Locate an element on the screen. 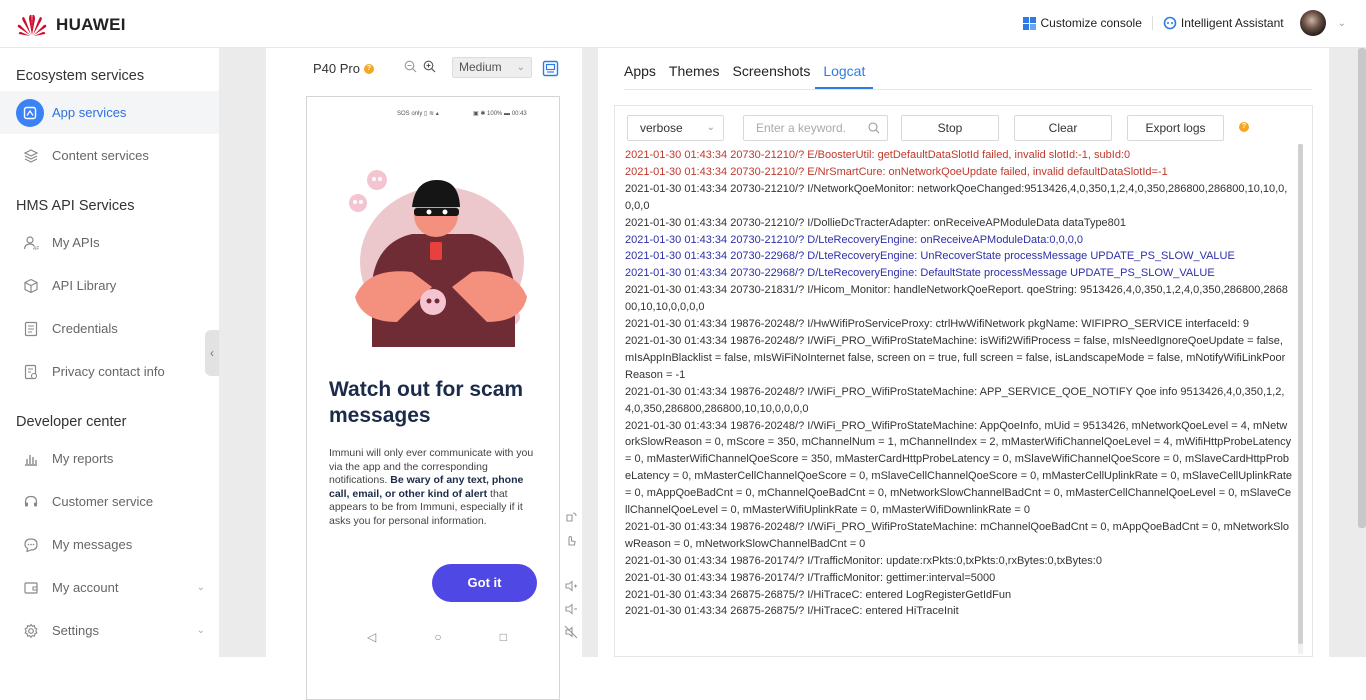 Image resolution: width=1366 pixels, height=700 pixels. sidebar-item-label: Content services is located at coordinates (100, 155).